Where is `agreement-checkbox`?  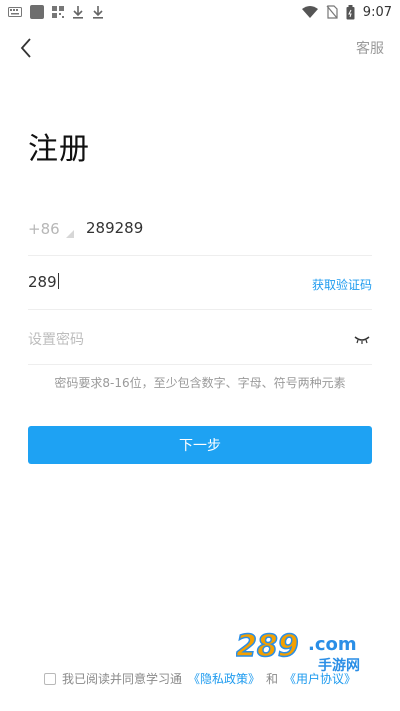 agreement-checkbox is located at coordinates (50, 678).